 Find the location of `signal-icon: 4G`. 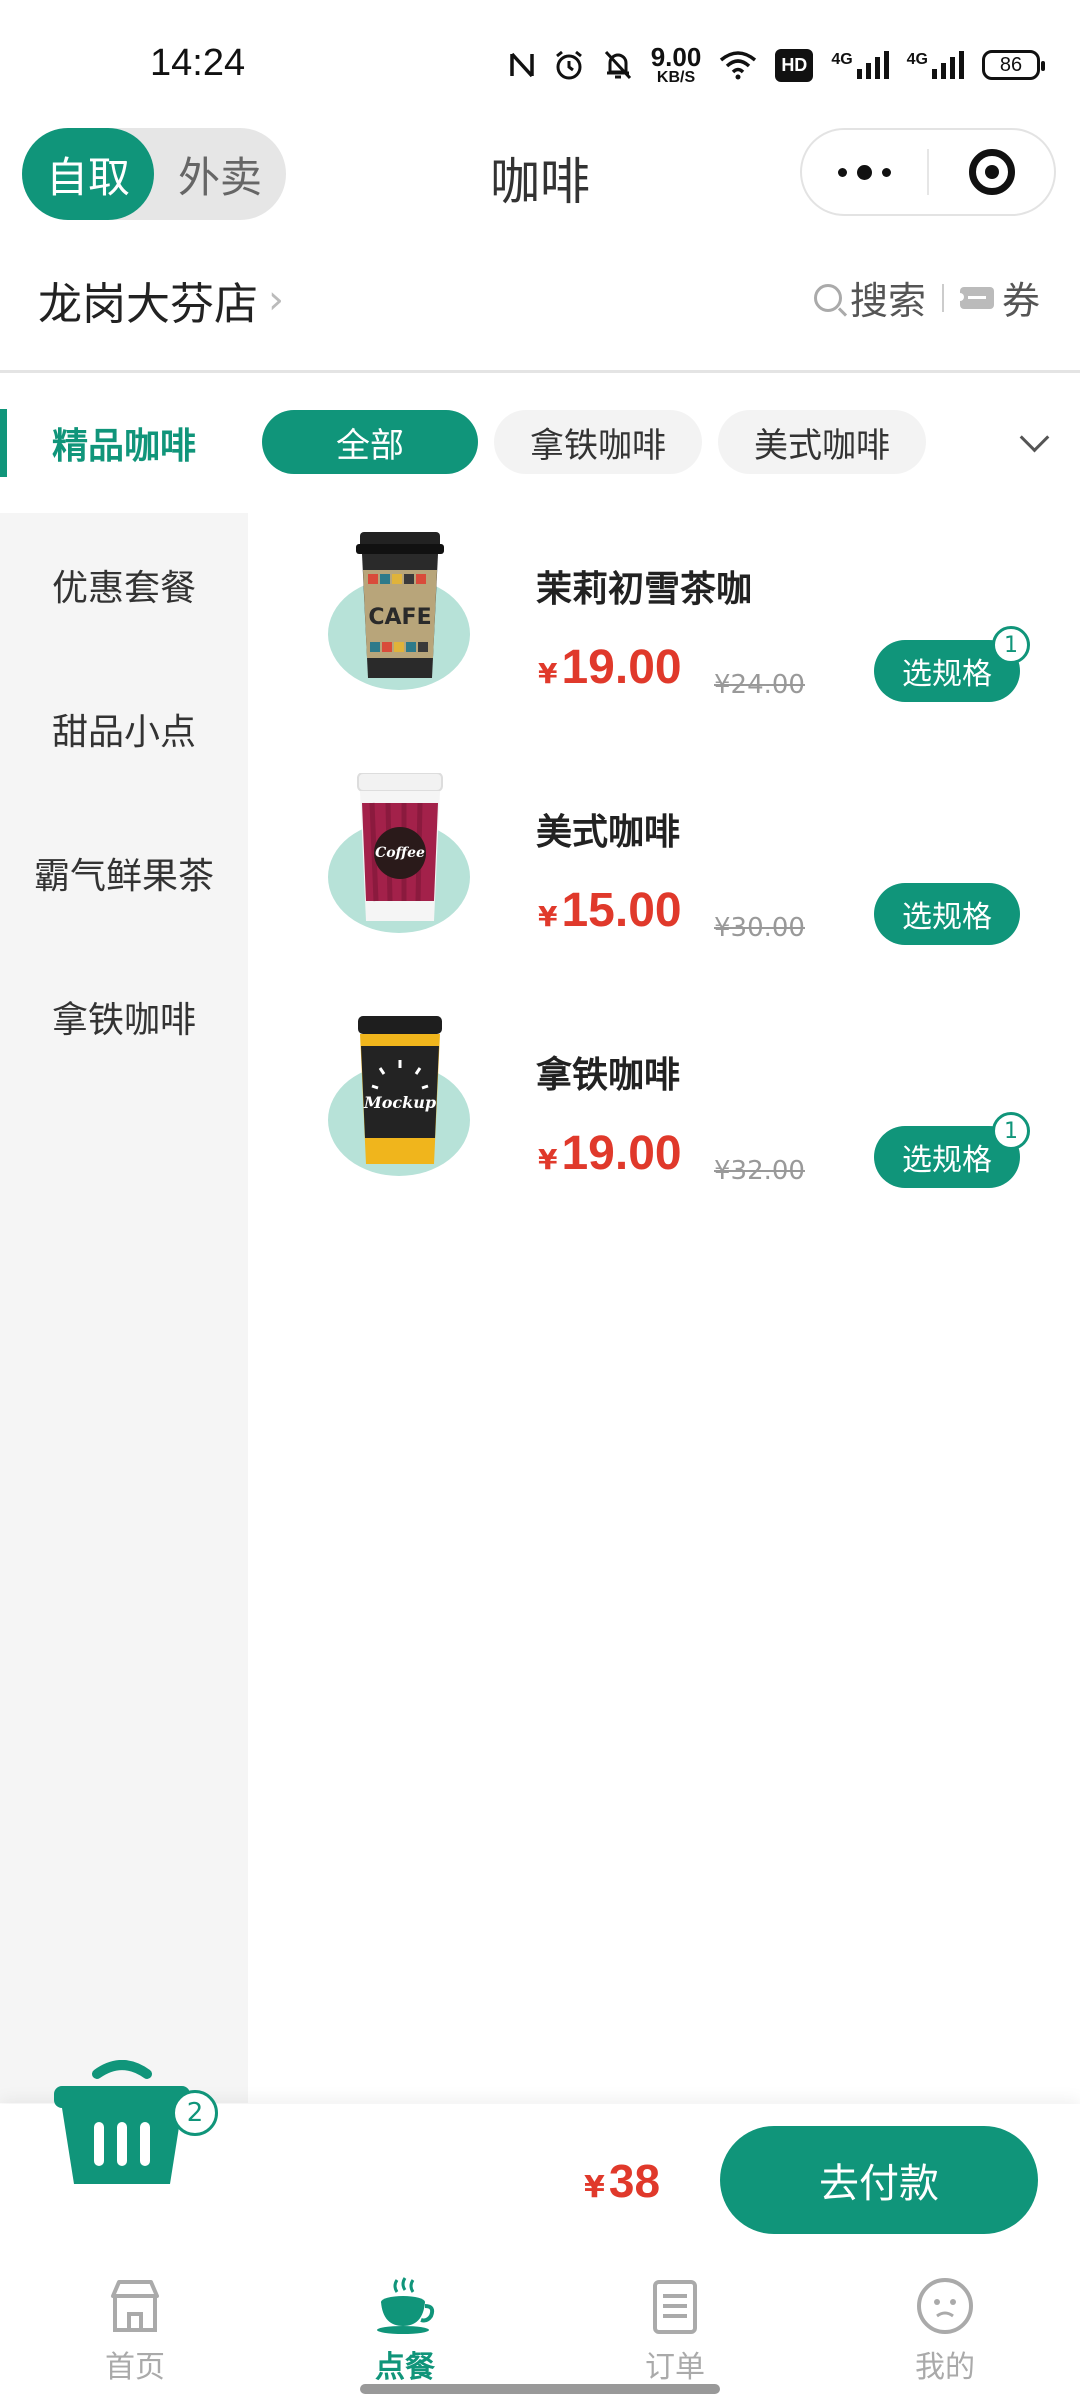

signal-icon: 4G is located at coordinates (860, 65).